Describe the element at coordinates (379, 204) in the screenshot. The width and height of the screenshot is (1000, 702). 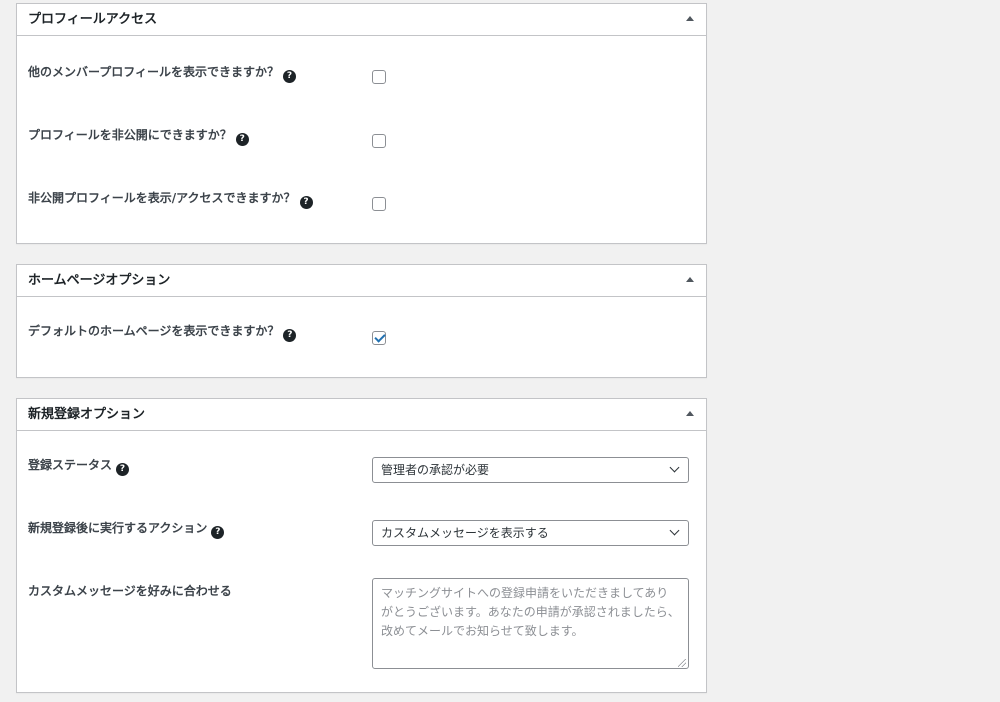
I see `view-private-profiles-checkbox` at that location.